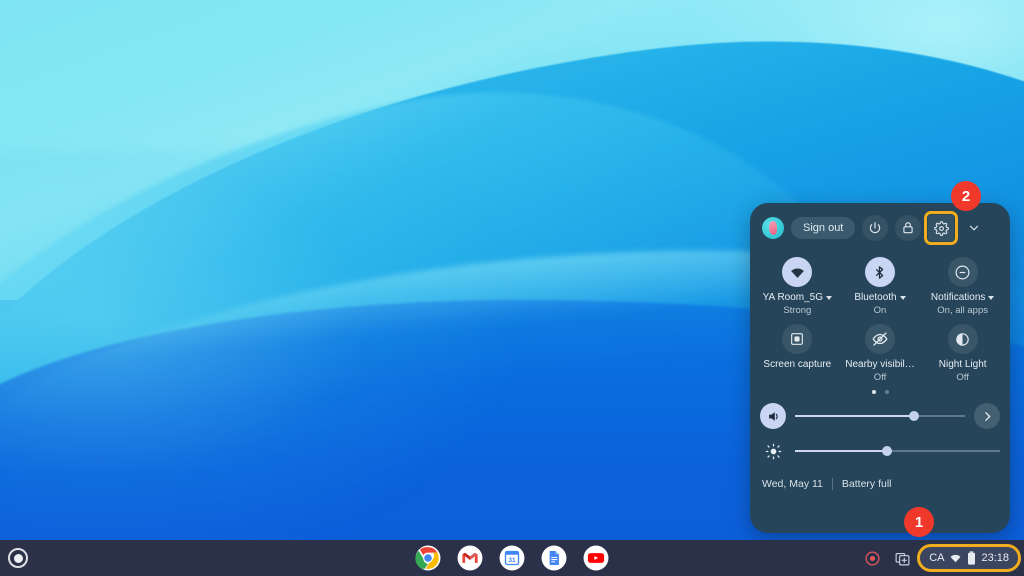  What do you see at coordinates (880, 310) in the screenshot?
I see `tile-bluetooth-sub: On` at bounding box center [880, 310].